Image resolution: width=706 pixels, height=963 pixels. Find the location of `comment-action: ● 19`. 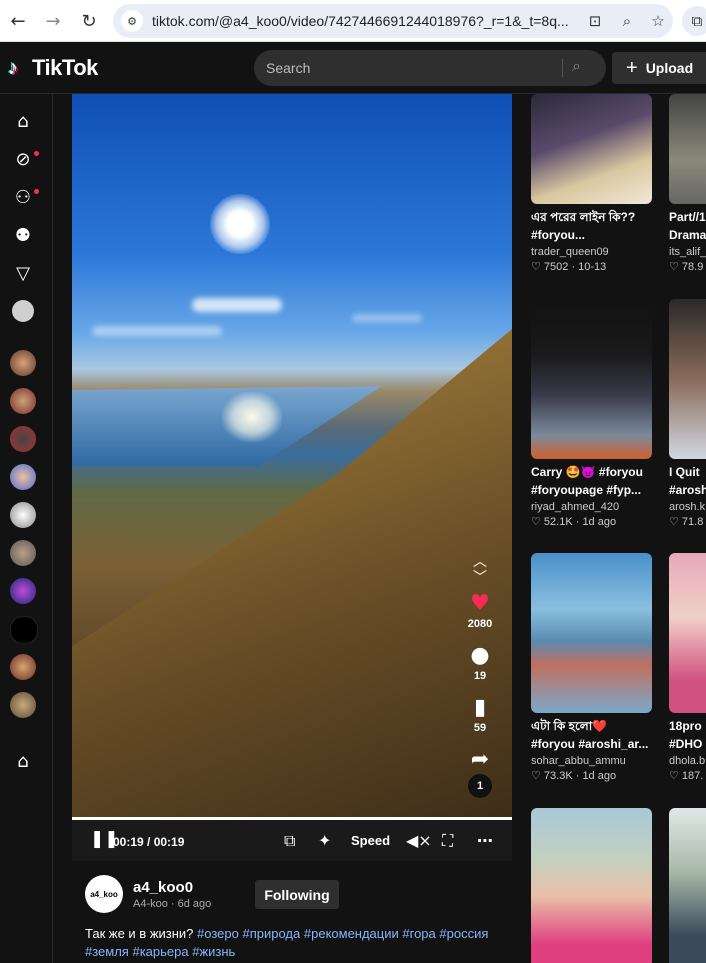

comment-action: ● 19 is located at coordinates (480, 663).